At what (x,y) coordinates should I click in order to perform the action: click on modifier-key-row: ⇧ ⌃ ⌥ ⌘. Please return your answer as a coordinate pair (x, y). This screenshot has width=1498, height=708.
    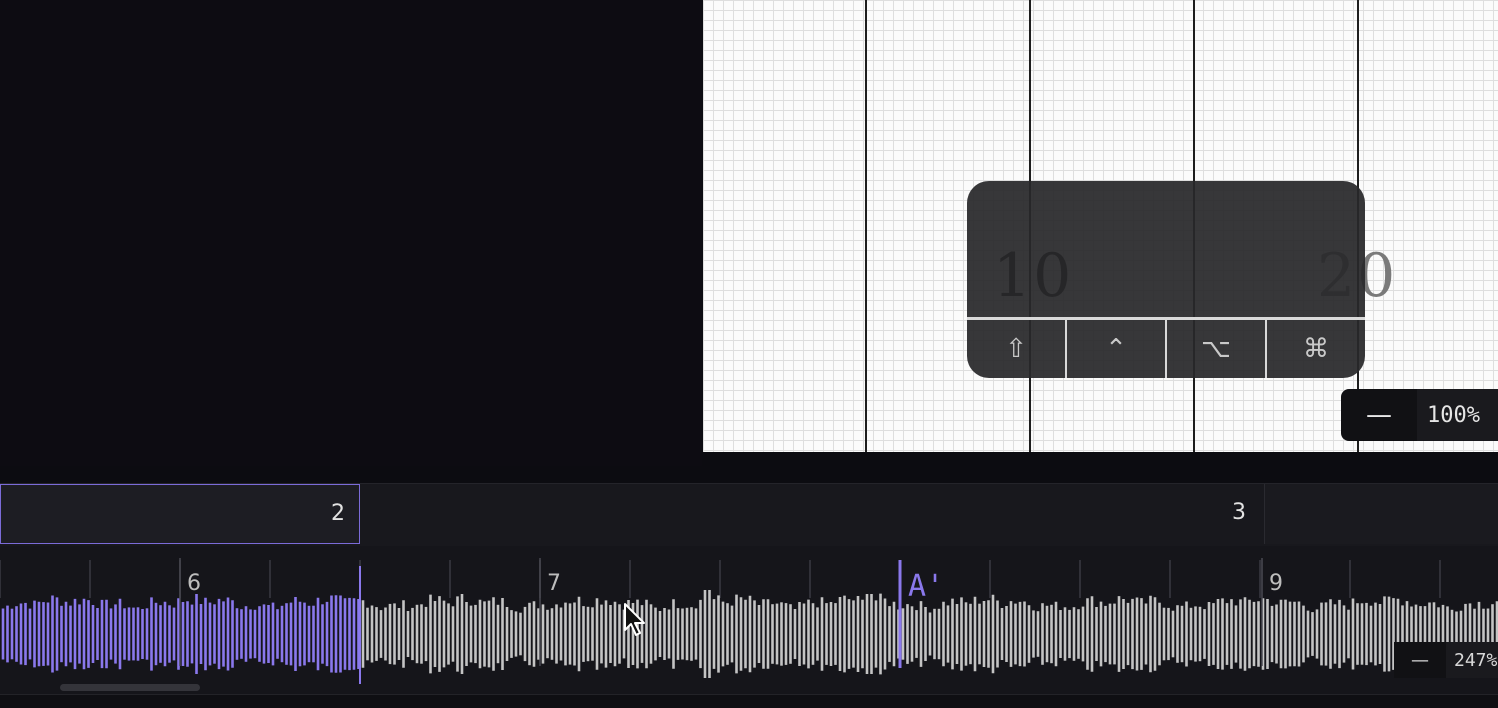
    Looking at the image, I should click on (1166, 349).